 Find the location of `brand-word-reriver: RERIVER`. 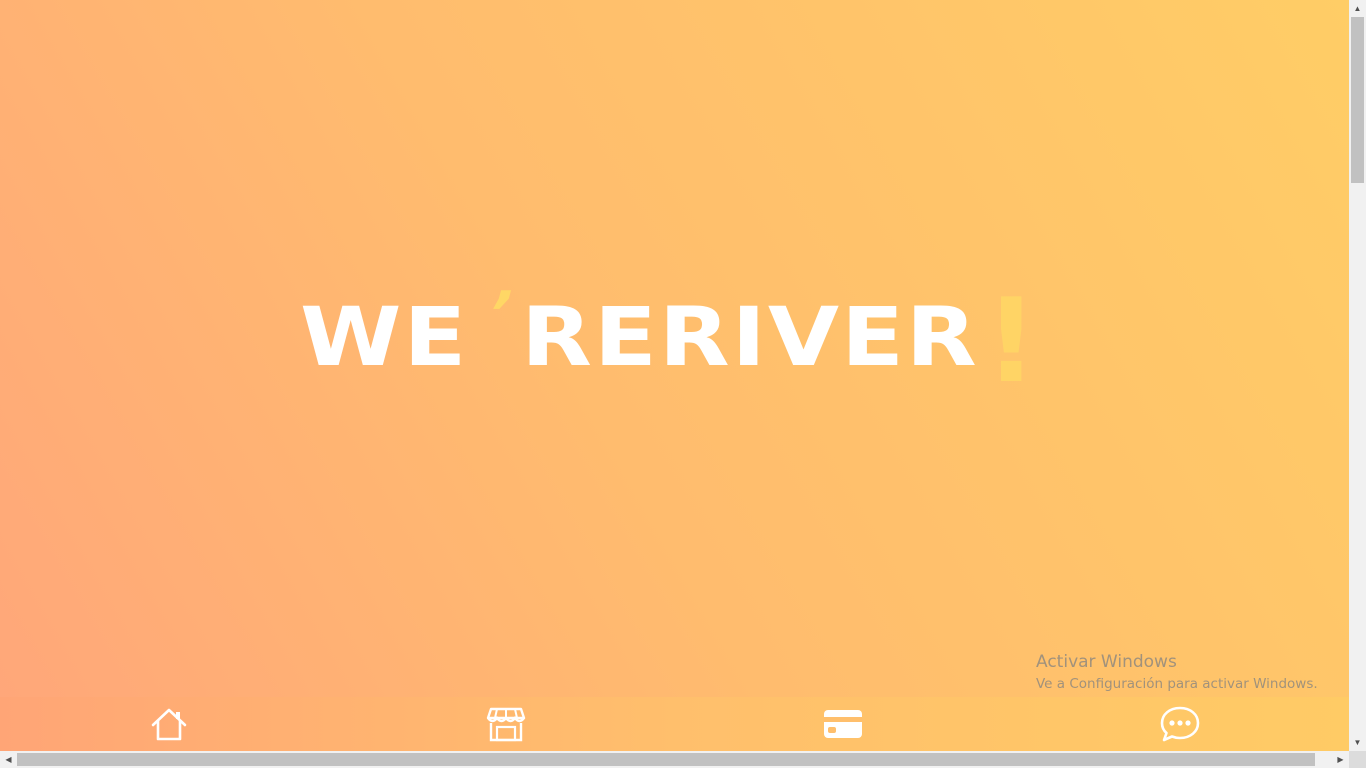

brand-word-reriver: RERIVER is located at coordinates (750, 337).